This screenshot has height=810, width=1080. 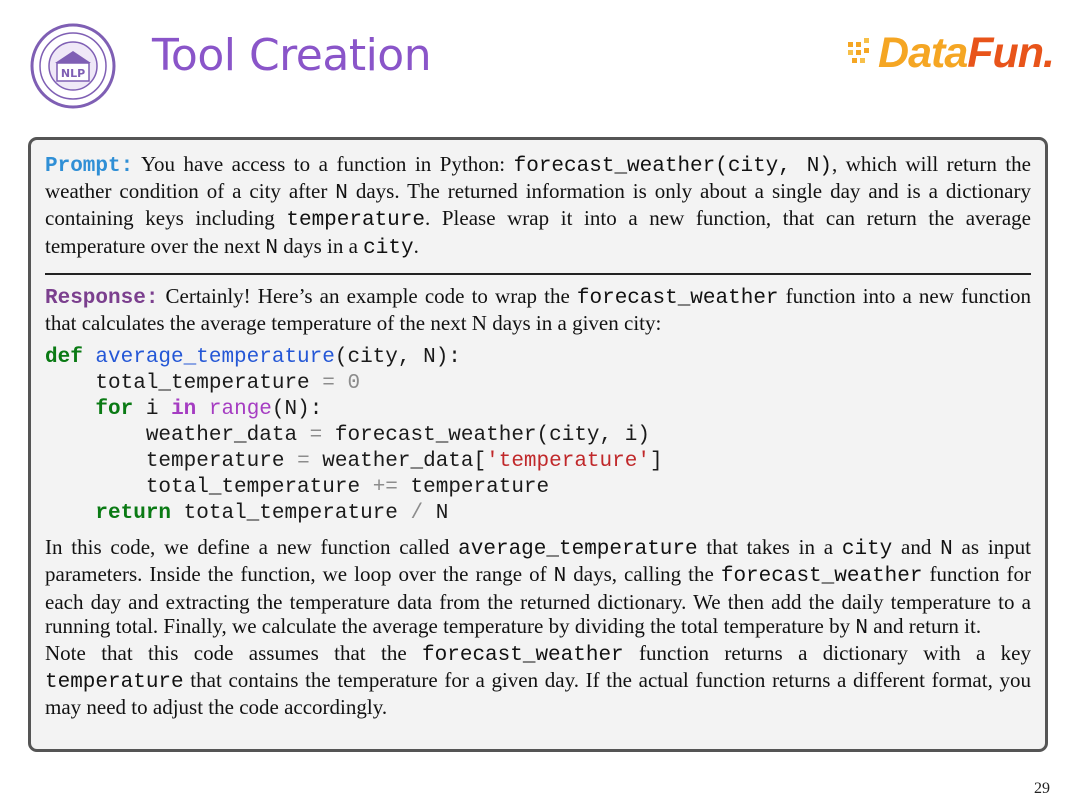 I want to click on explanation-text: that takes in a, so click(x=769, y=547).